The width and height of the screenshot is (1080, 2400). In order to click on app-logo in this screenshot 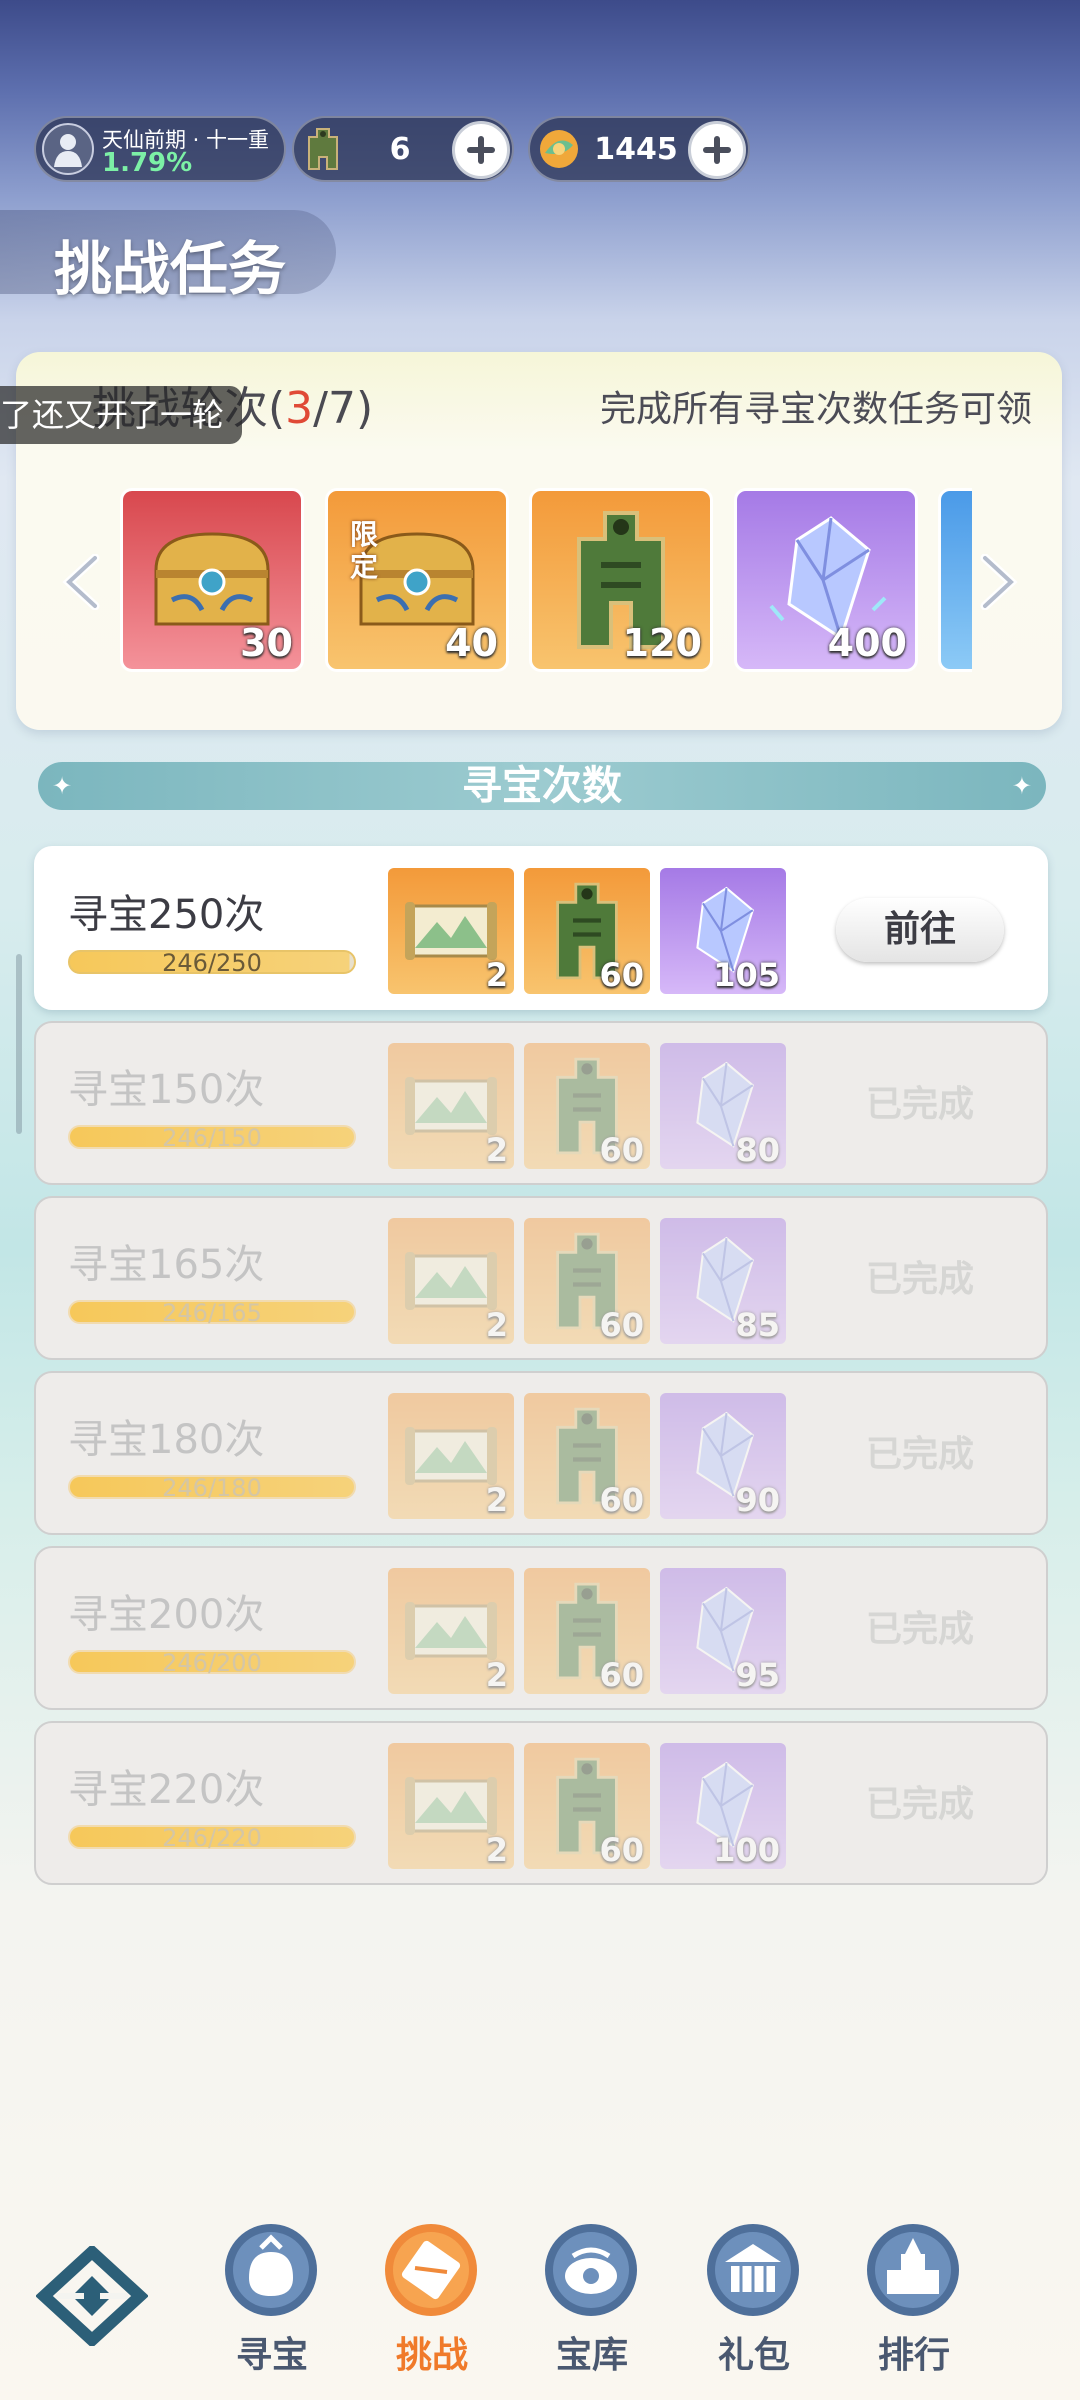, I will do `click(92, 2296)`.